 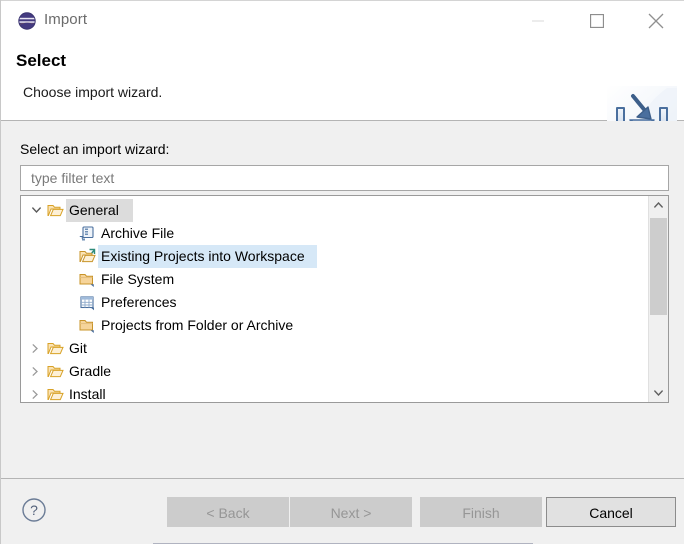 I want to click on page-title: Select, so click(x=41, y=60).